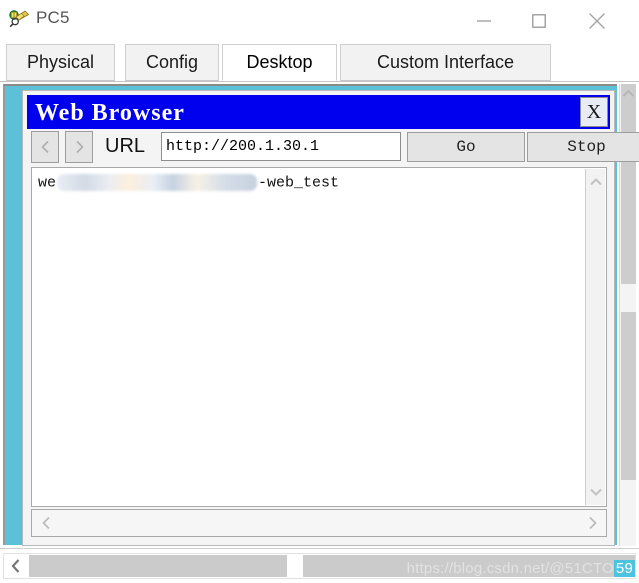 Image resolution: width=639 pixels, height=583 pixels. I want to click on tab-custom-interface-label: Custom Interface, so click(445, 62).